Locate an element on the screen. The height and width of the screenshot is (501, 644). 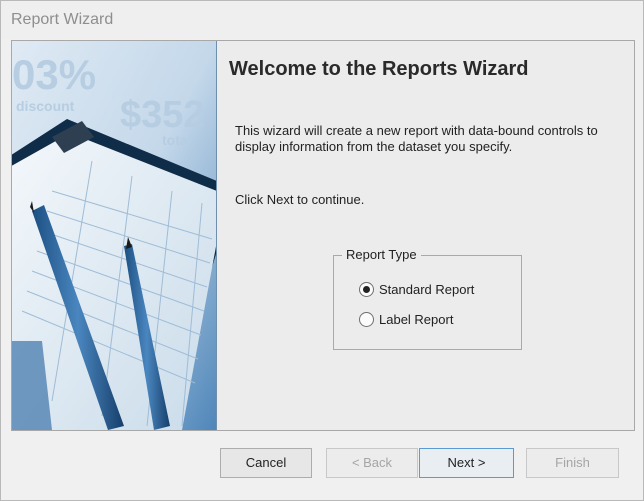
banner-text-total: total is located at coordinates (177, 140).